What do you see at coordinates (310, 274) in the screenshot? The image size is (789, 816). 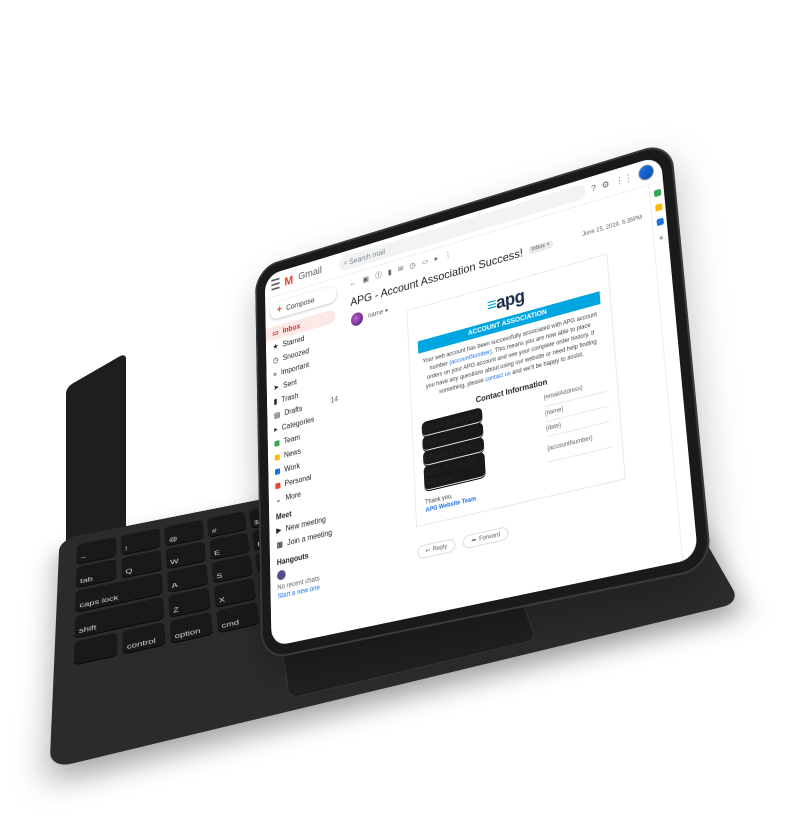 I see `gmail-brand: Gmail` at bounding box center [310, 274].